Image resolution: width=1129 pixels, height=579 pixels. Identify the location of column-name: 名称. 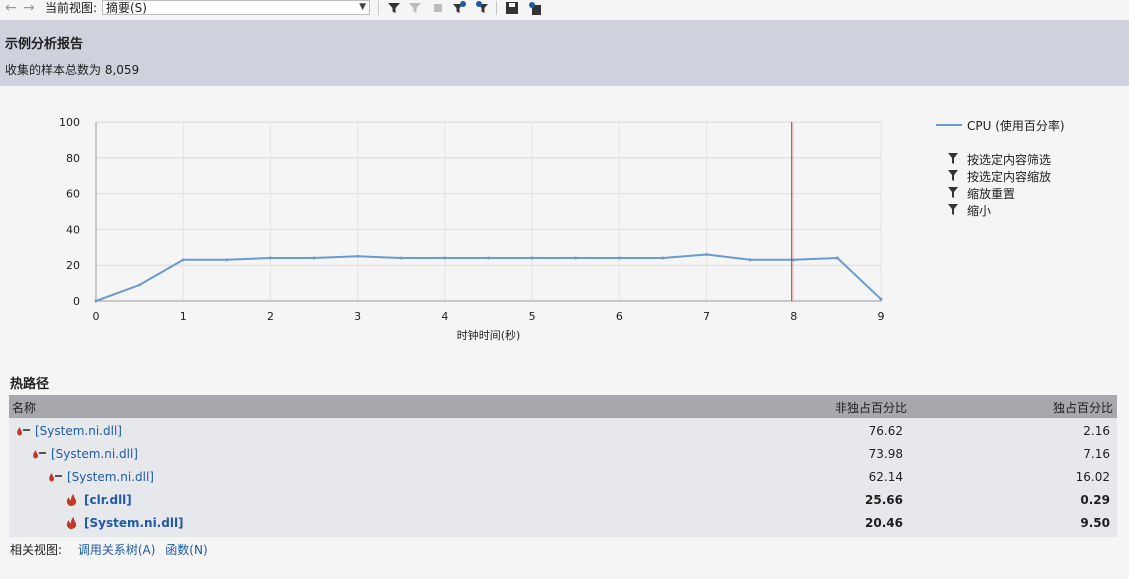
(24, 407).